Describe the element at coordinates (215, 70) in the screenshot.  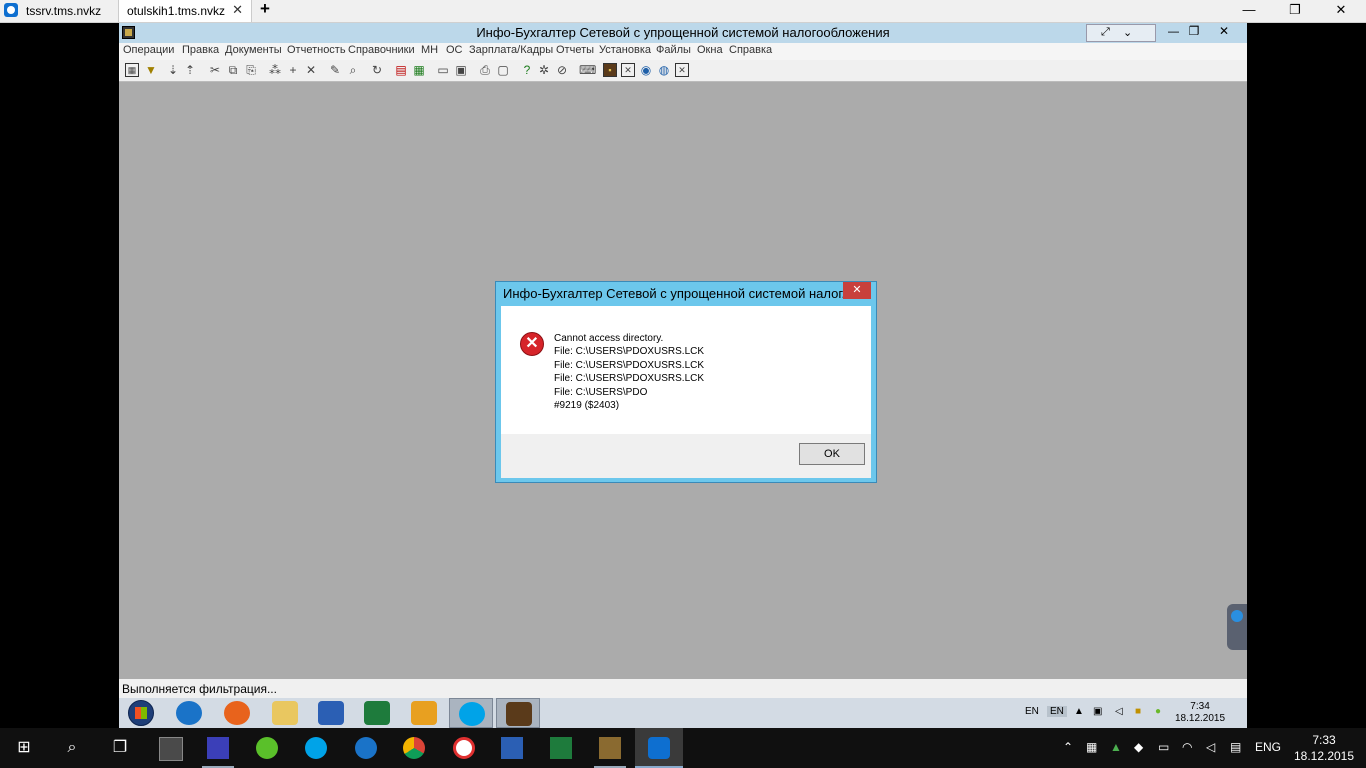
I see `cut-icon: ✂` at that location.